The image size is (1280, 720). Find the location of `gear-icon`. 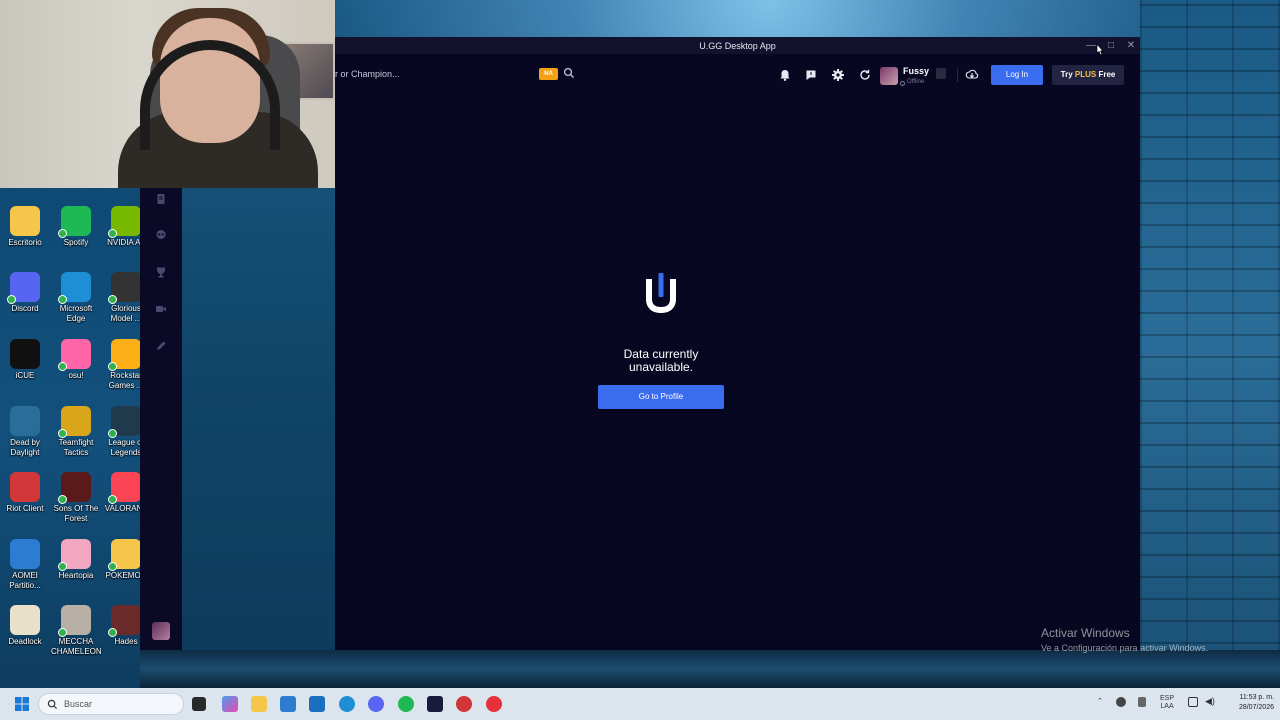

gear-icon is located at coordinates (838, 75).